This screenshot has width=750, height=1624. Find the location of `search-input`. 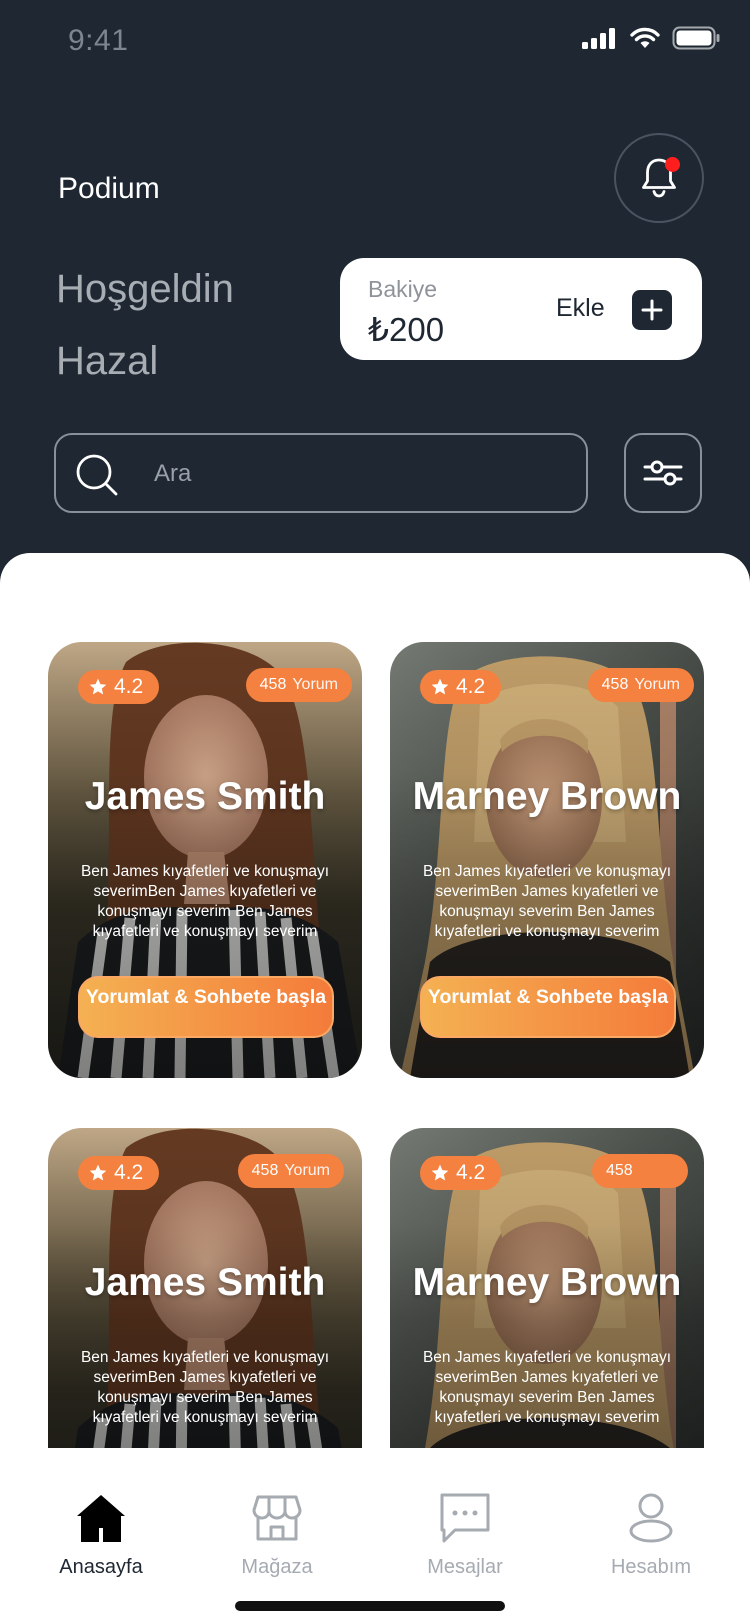

search-input is located at coordinates (354, 474).